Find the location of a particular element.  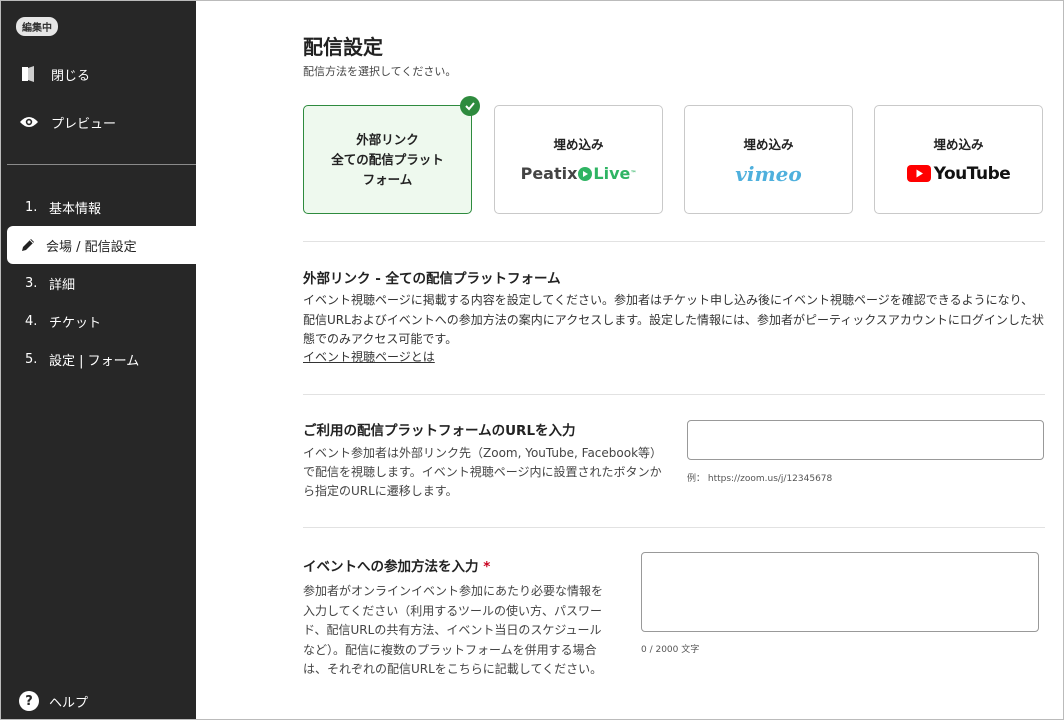

participation-method-textarea is located at coordinates (840, 592).